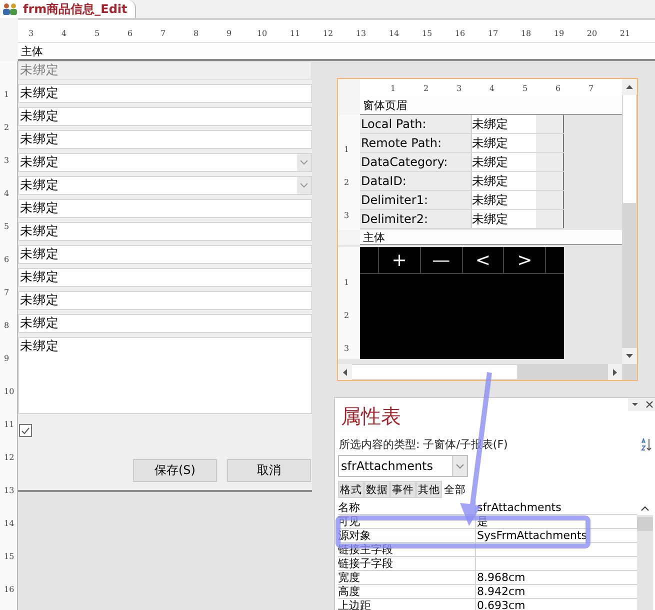 This screenshot has height=610, width=655. What do you see at coordinates (25, 430) in the screenshot?
I see `checkbox` at bounding box center [25, 430].